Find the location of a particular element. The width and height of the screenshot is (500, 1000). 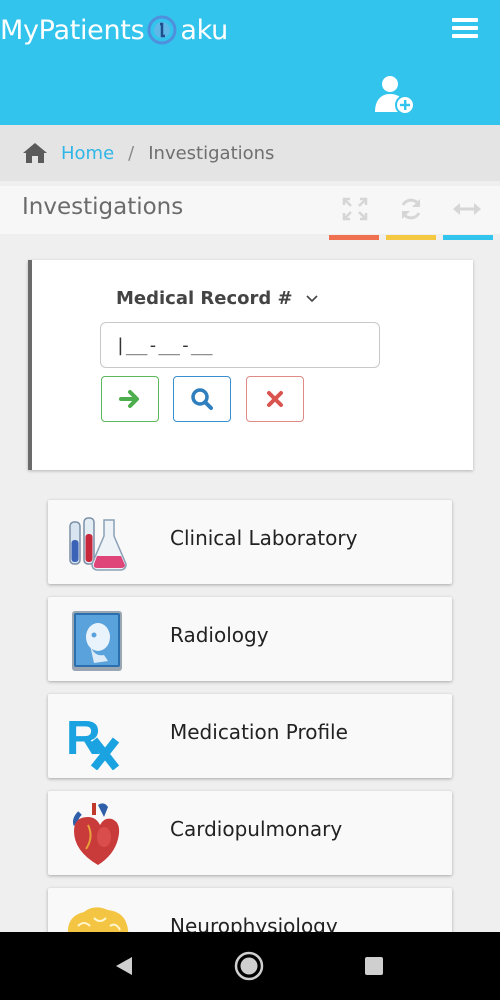

clear-button is located at coordinates (275, 399).